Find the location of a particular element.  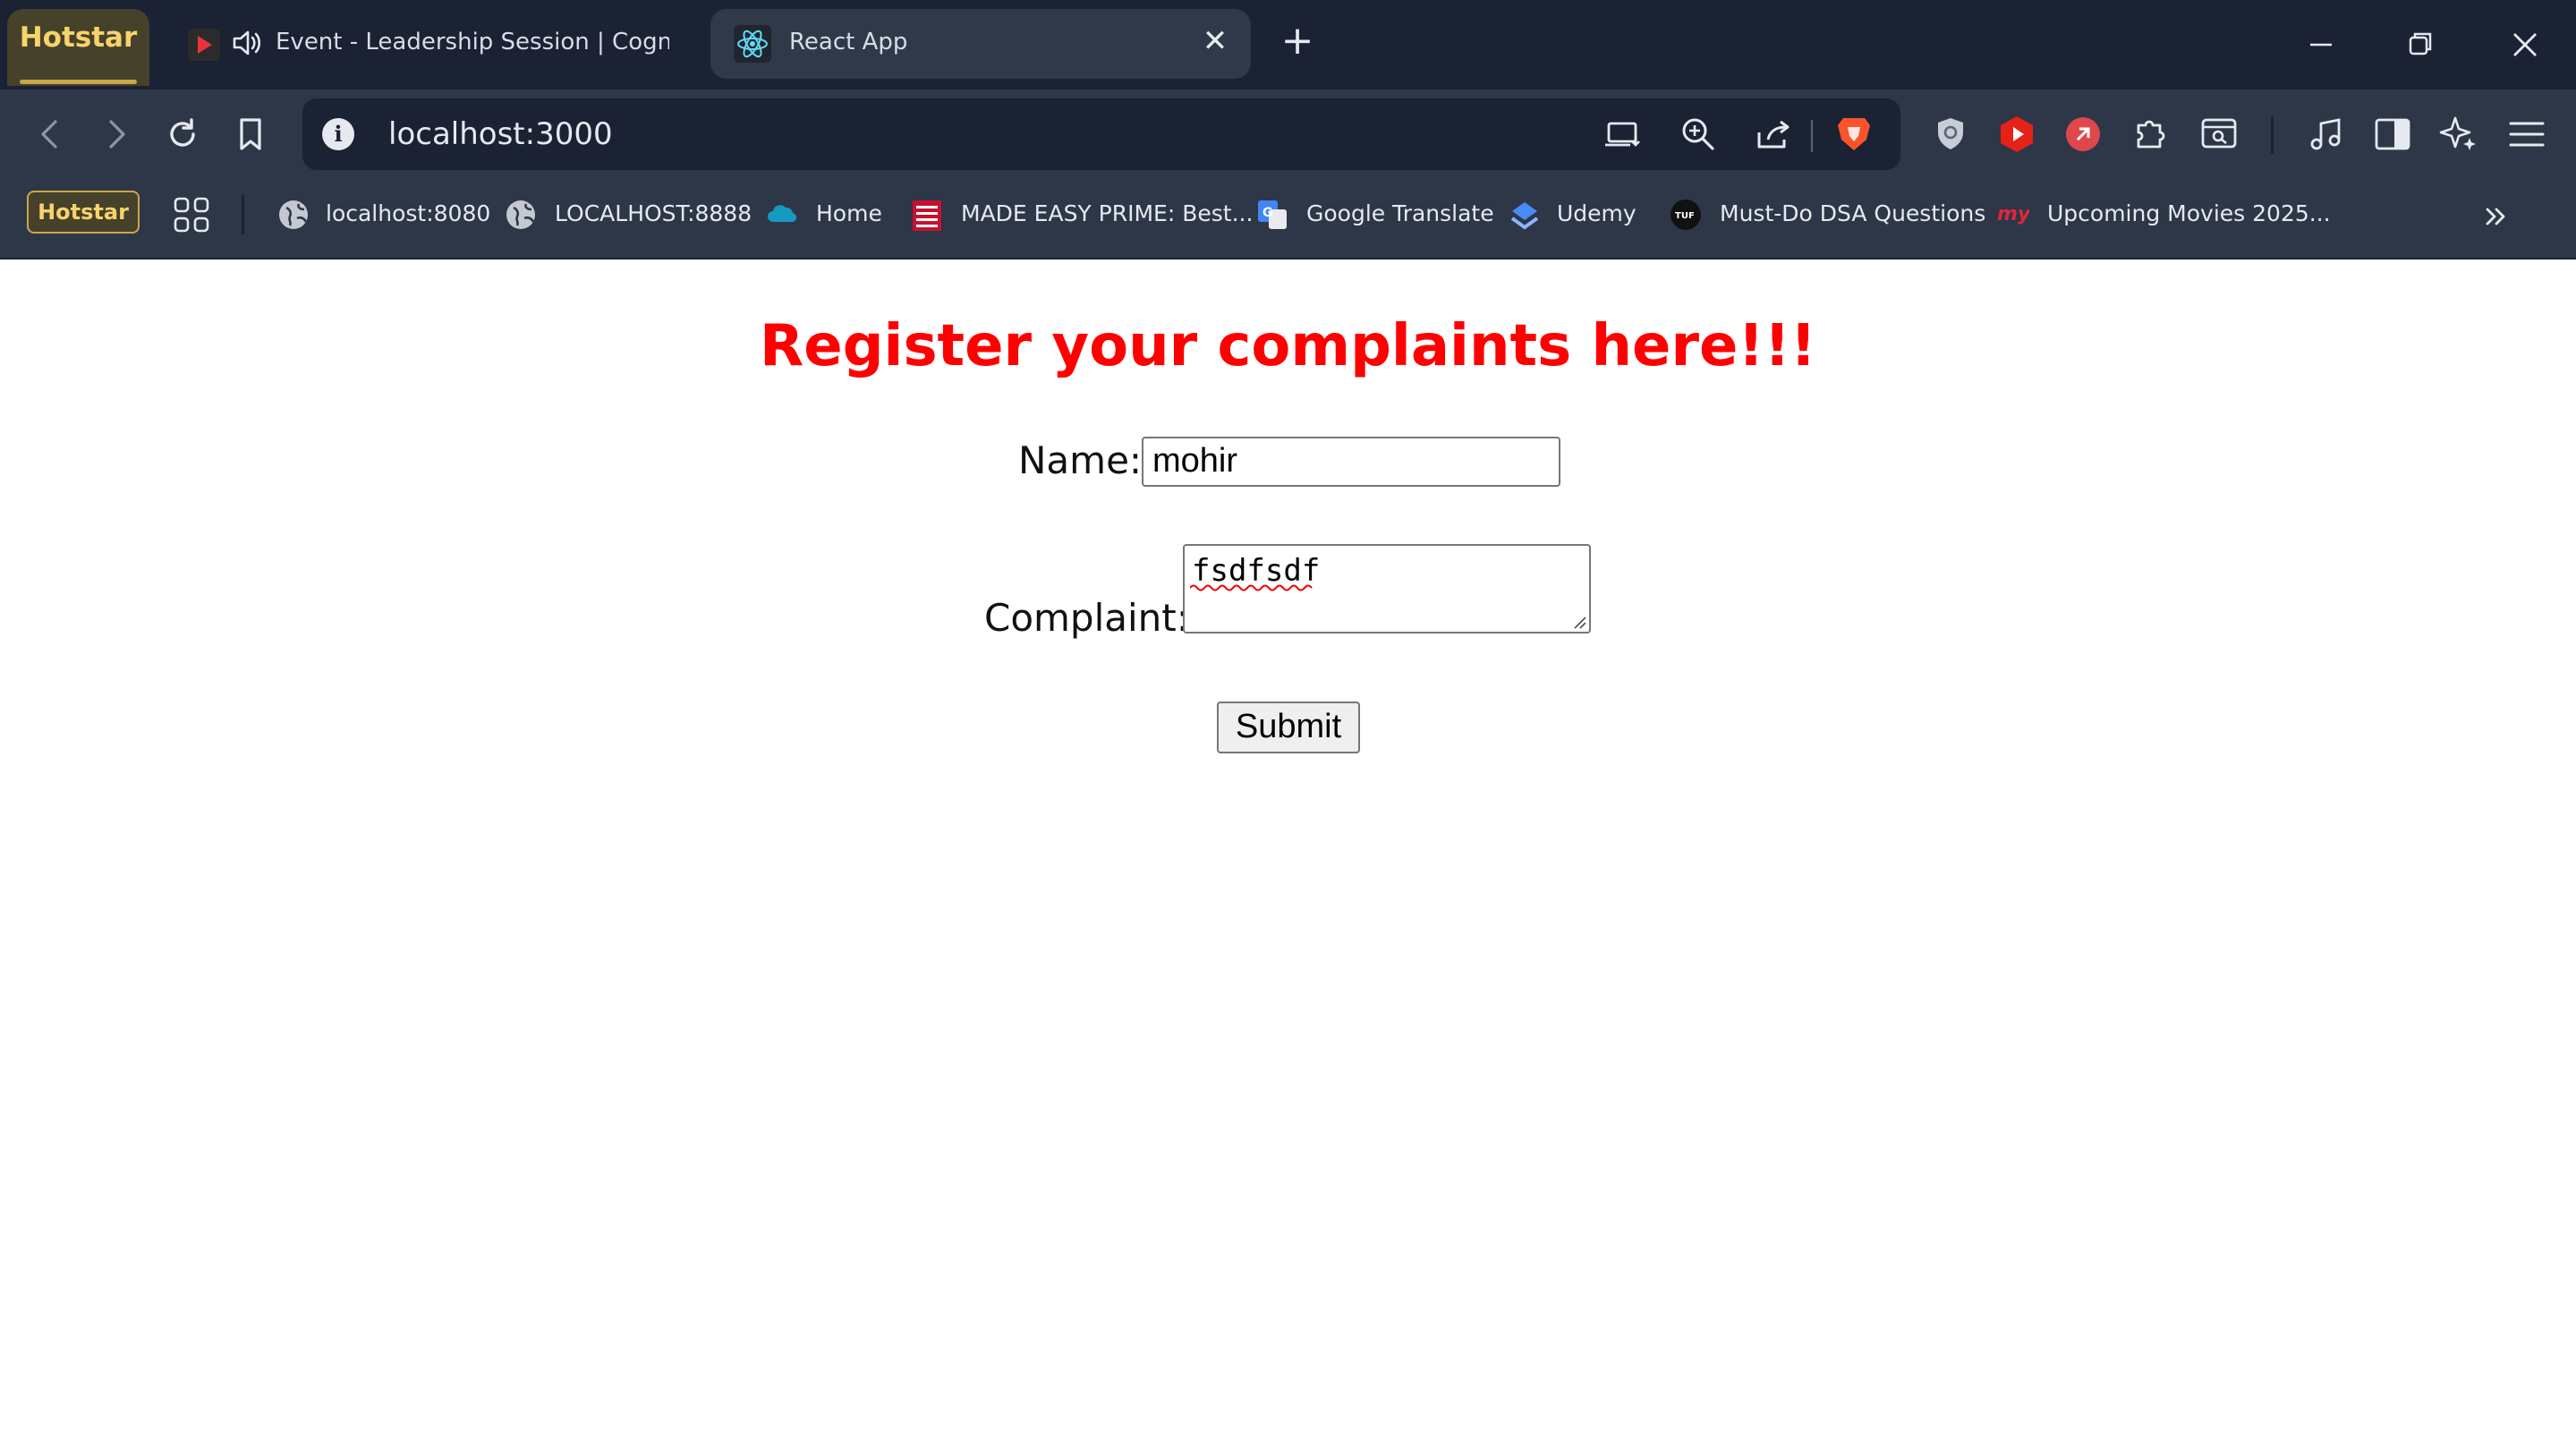

bookmark-label: Home is located at coordinates (849, 213).